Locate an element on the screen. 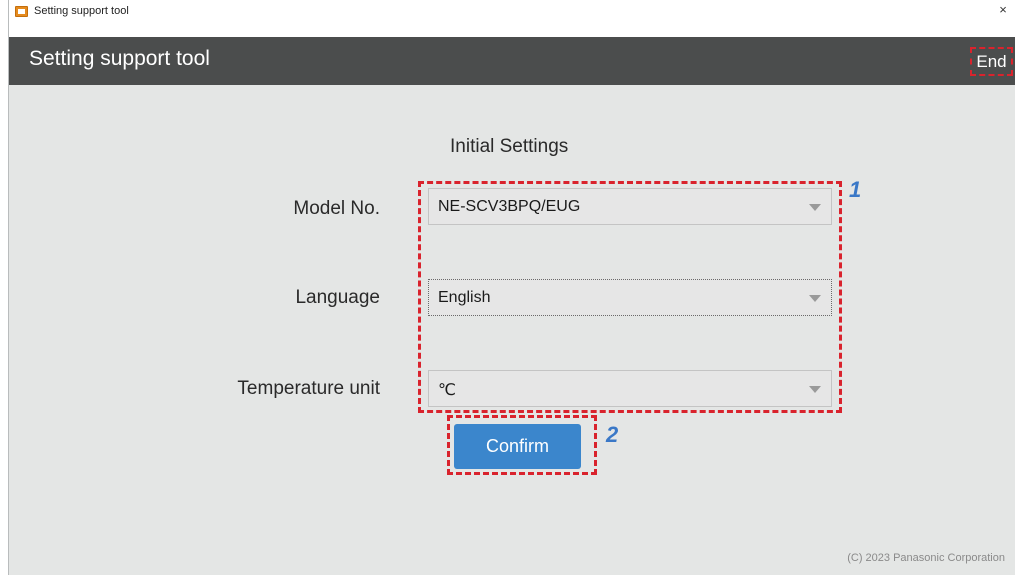 This screenshot has height=575, width=1015. language-select: English is located at coordinates (630, 297).